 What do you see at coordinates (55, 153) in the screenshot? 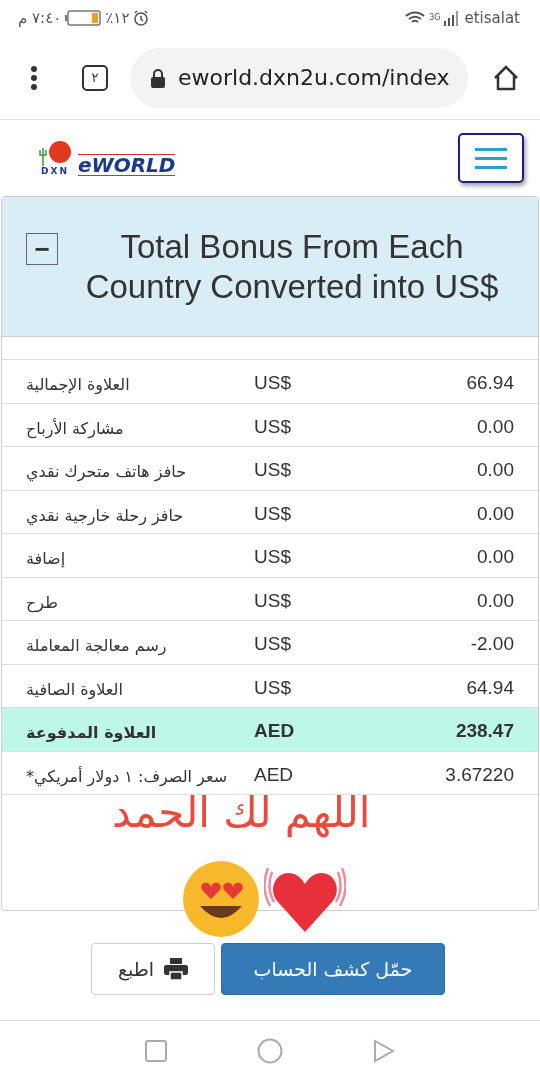
I see `logo-mark-icon` at bounding box center [55, 153].